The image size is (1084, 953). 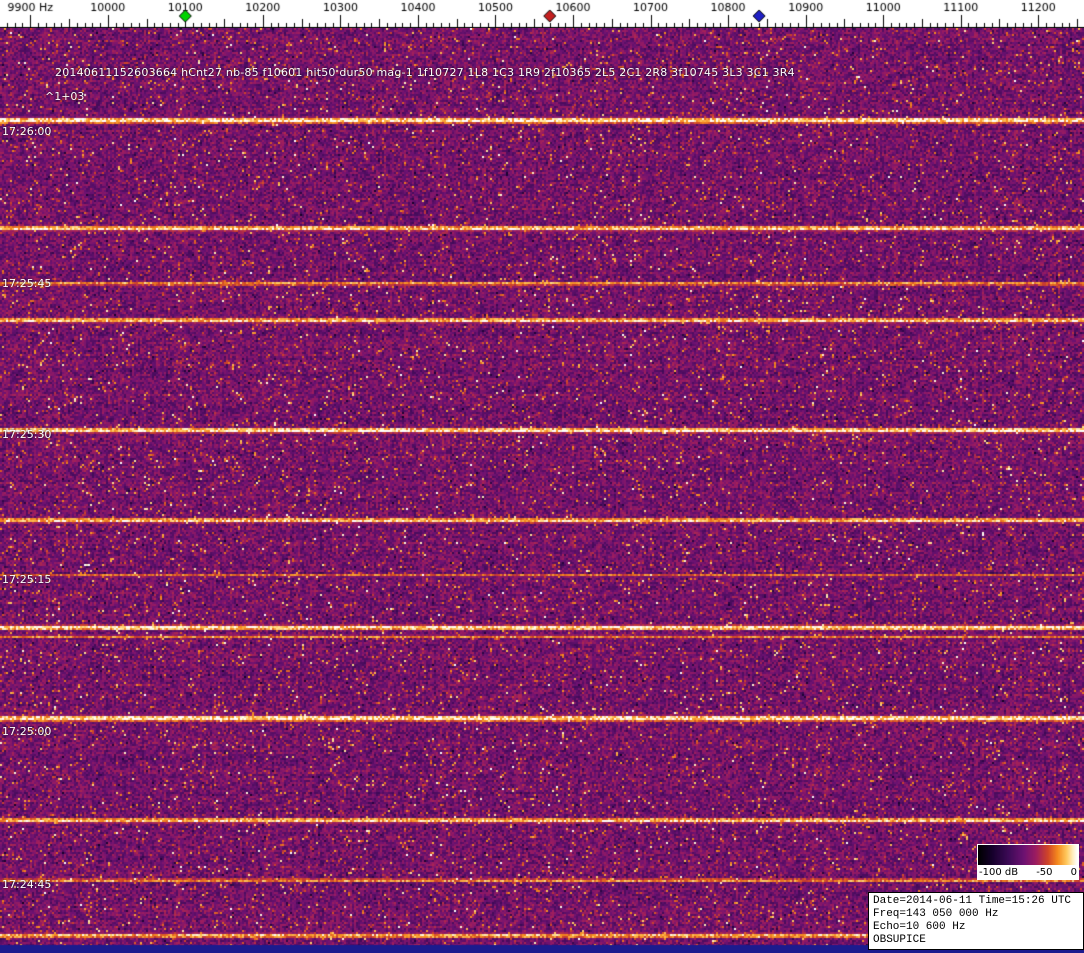 What do you see at coordinates (899, 940) in the screenshot?
I see `info-station-line: OBSUPICE` at bounding box center [899, 940].